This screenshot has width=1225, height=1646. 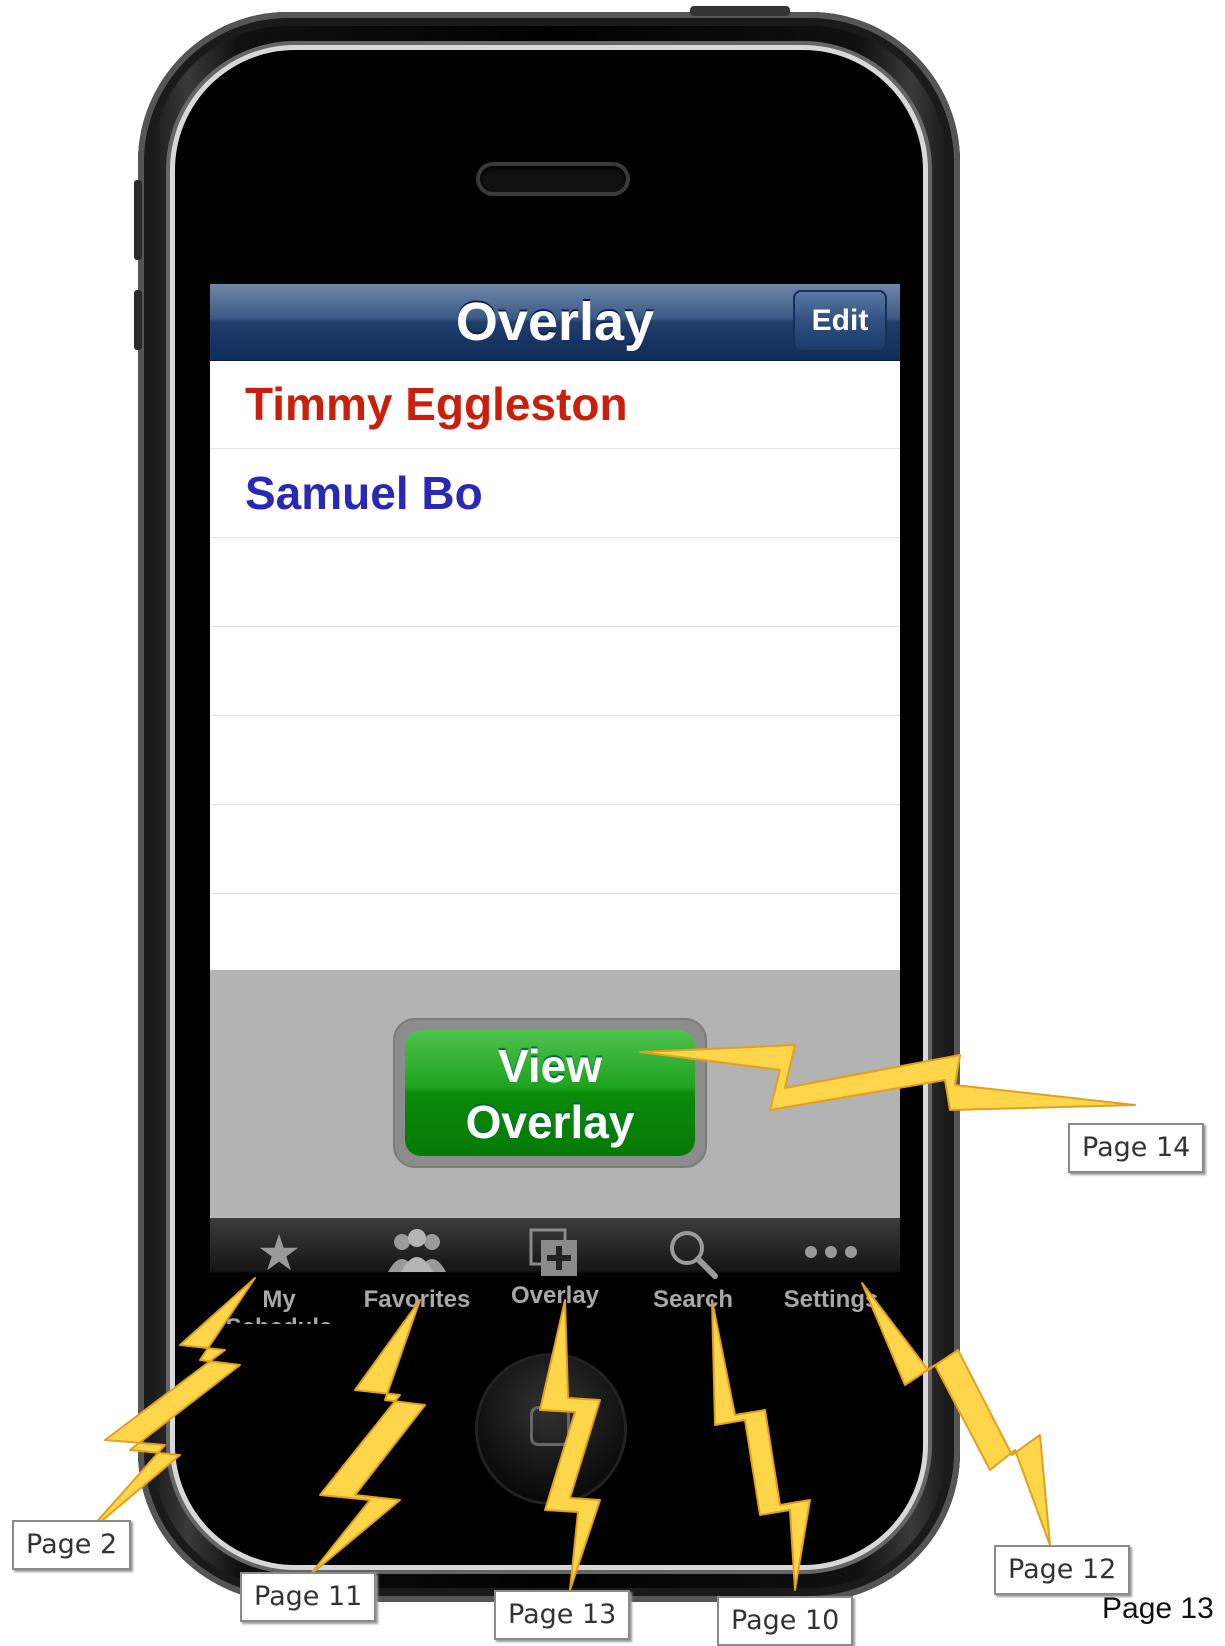 I want to click on page-label-settings: Page 12, so click(x=1062, y=1570).